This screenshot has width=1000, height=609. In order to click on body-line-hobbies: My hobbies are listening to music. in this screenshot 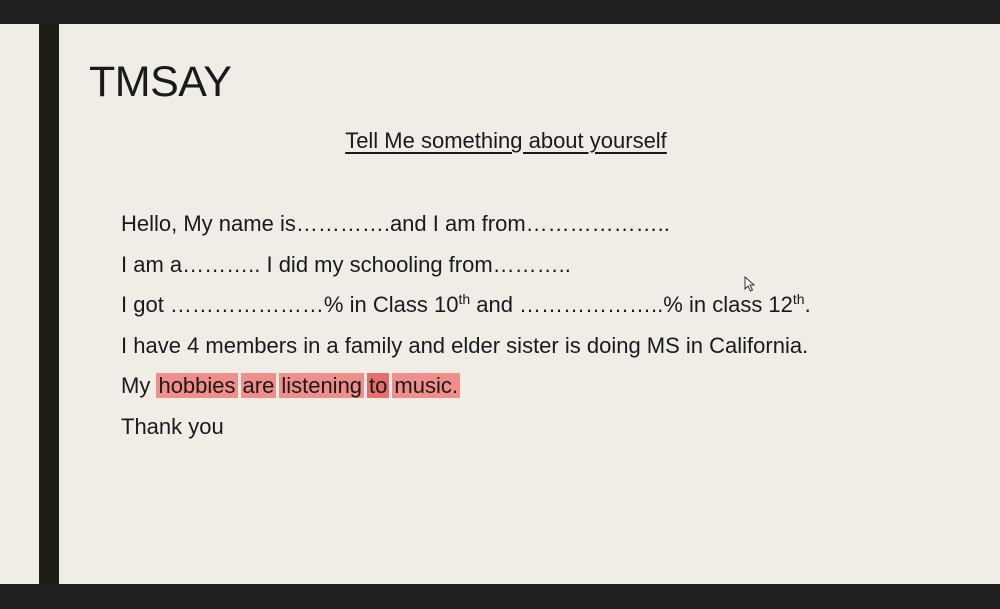, I will do `click(466, 392)`.